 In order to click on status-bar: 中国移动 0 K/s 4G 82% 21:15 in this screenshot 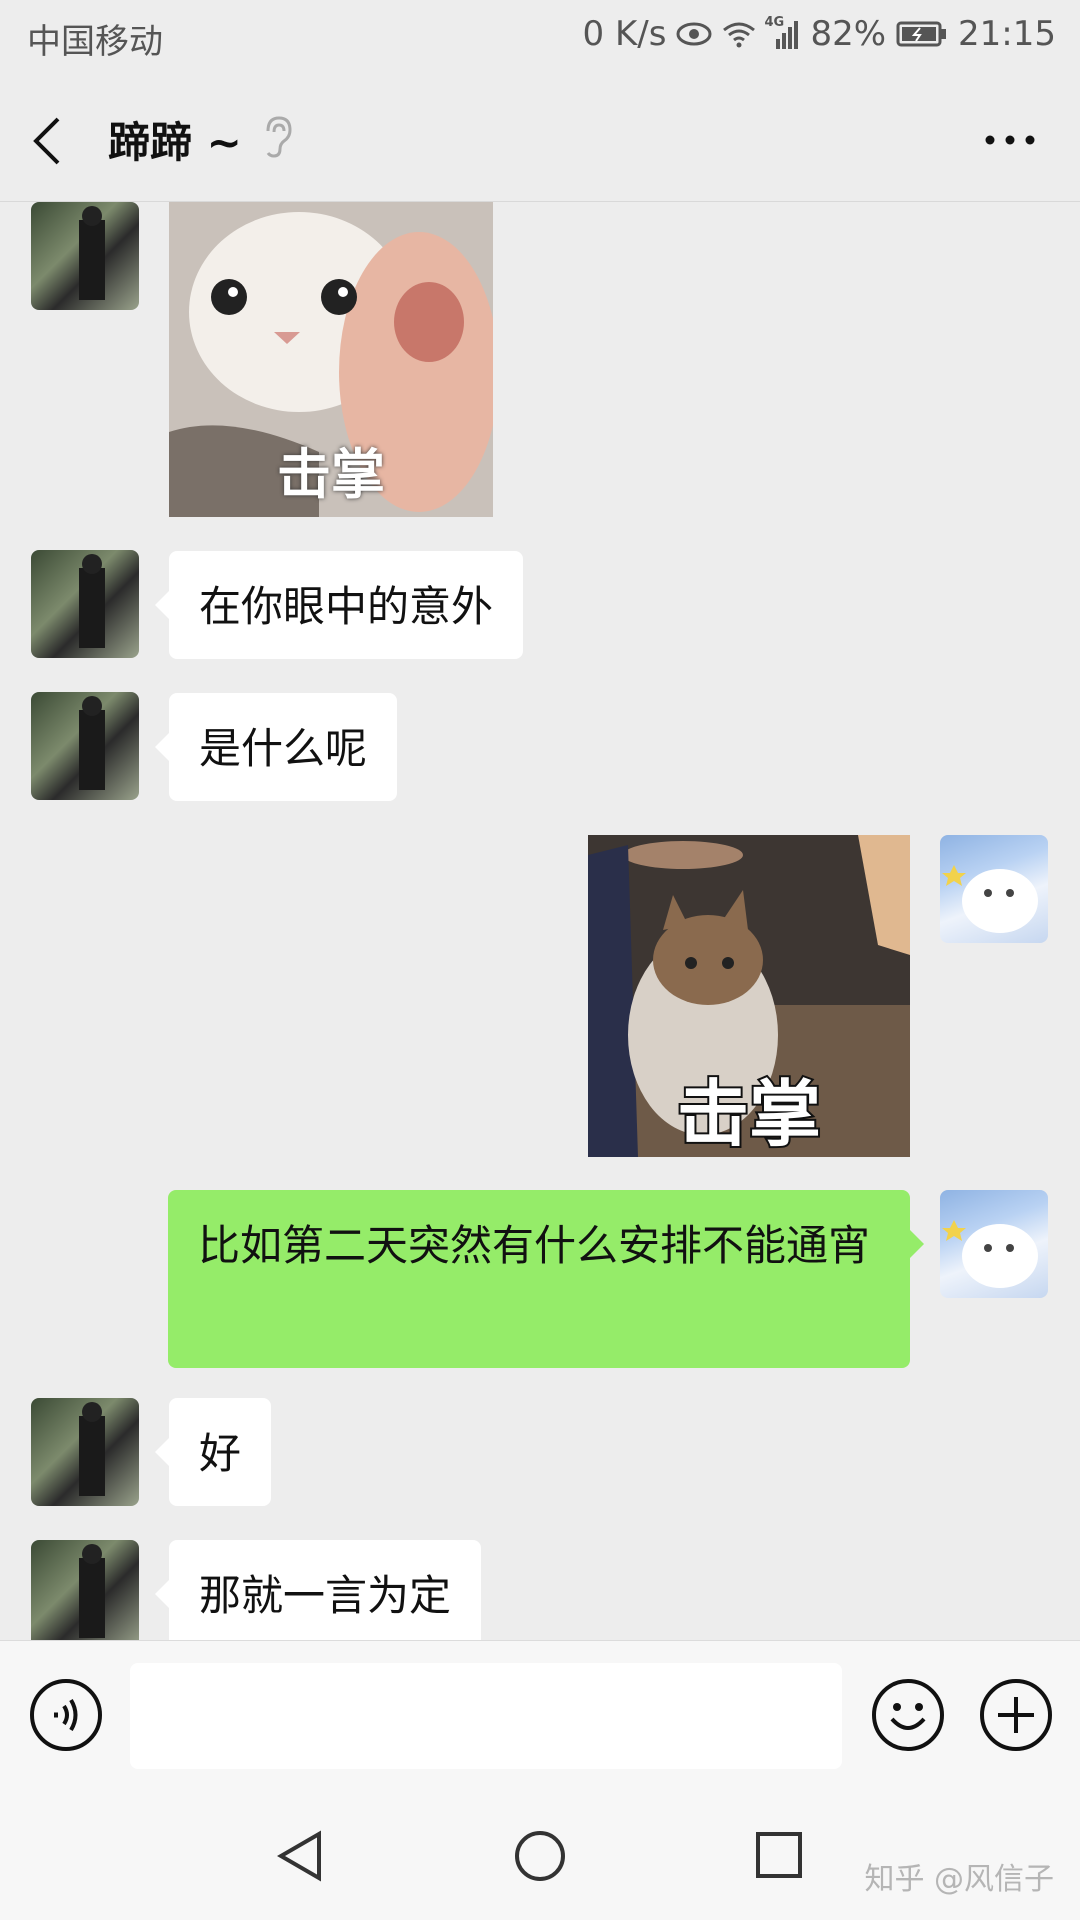, I will do `click(540, 37)`.